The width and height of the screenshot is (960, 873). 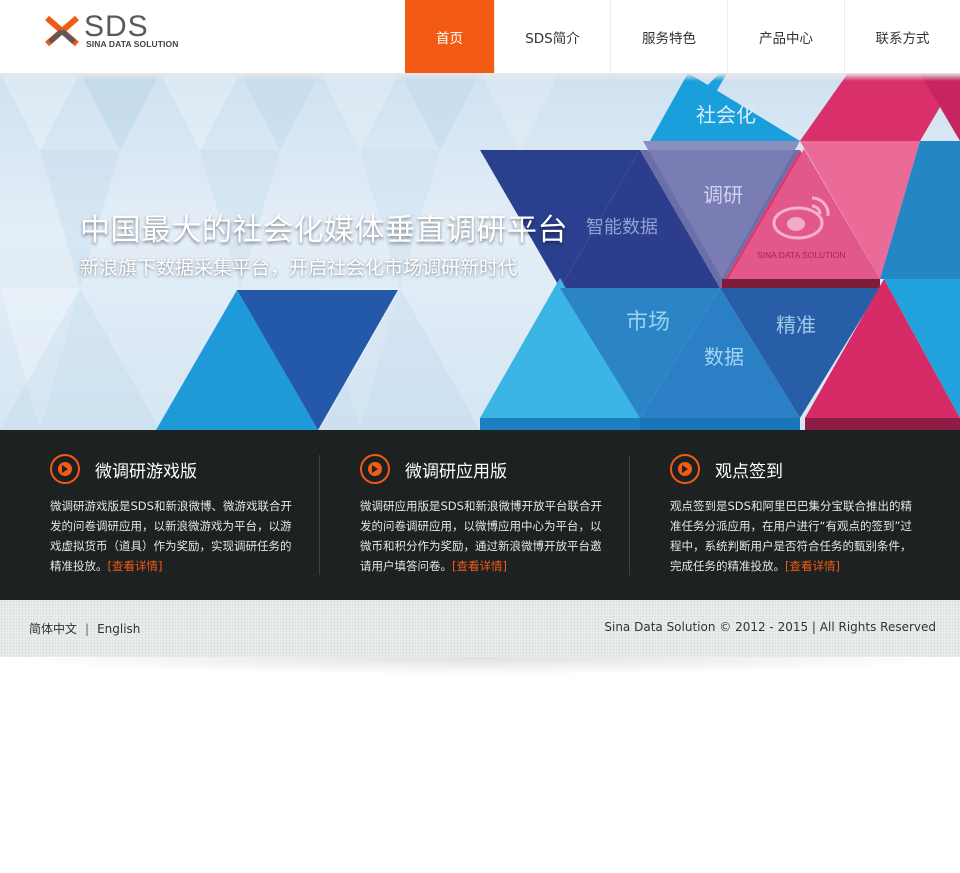 What do you see at coordinates (132, 44) in the screenshot?
I see `logo-subtitle: SINA DATA SOLUTION` at bounding box center [132, 44].